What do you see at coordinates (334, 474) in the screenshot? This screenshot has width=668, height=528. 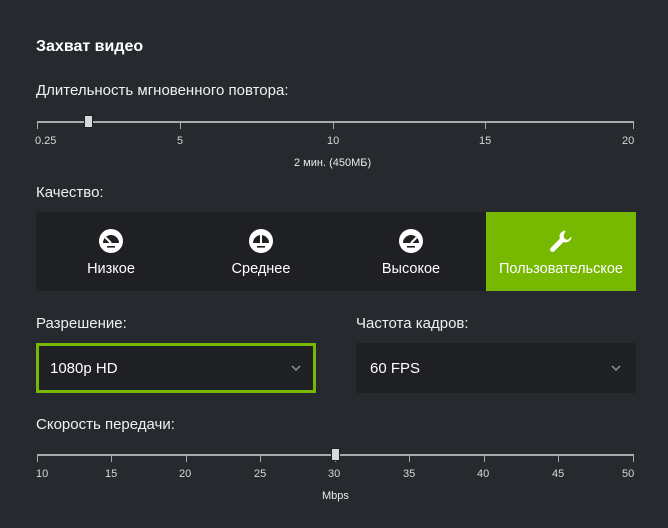 I see `tick-label: 30` at bounding box center [334, 474].